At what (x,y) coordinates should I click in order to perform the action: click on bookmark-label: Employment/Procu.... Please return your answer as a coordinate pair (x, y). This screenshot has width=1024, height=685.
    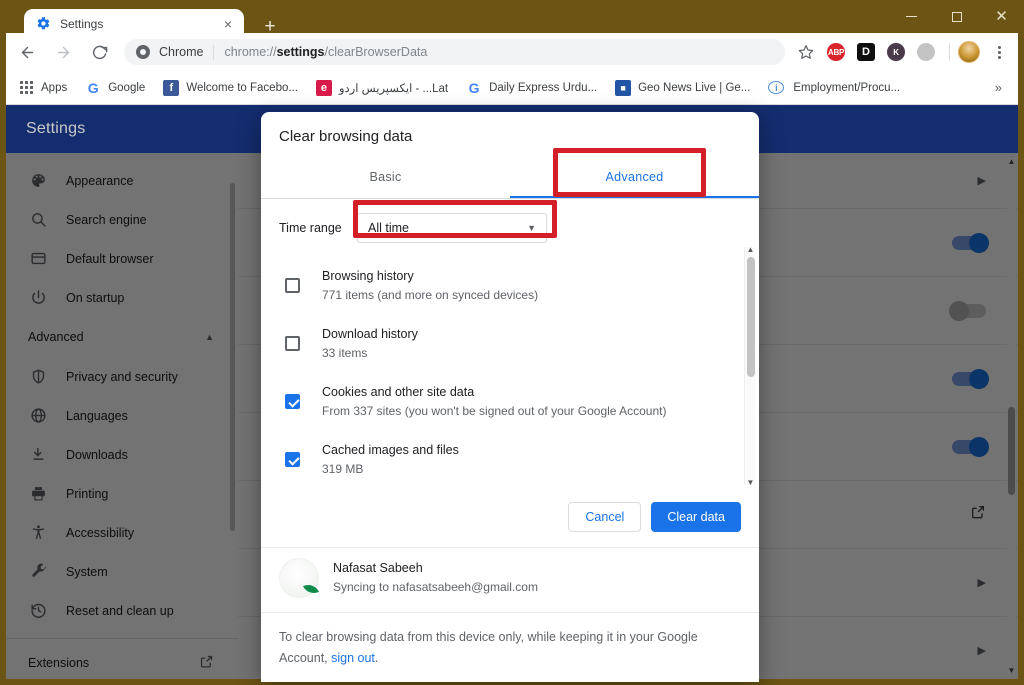
    Looking at the image, I should click on (847, 87).